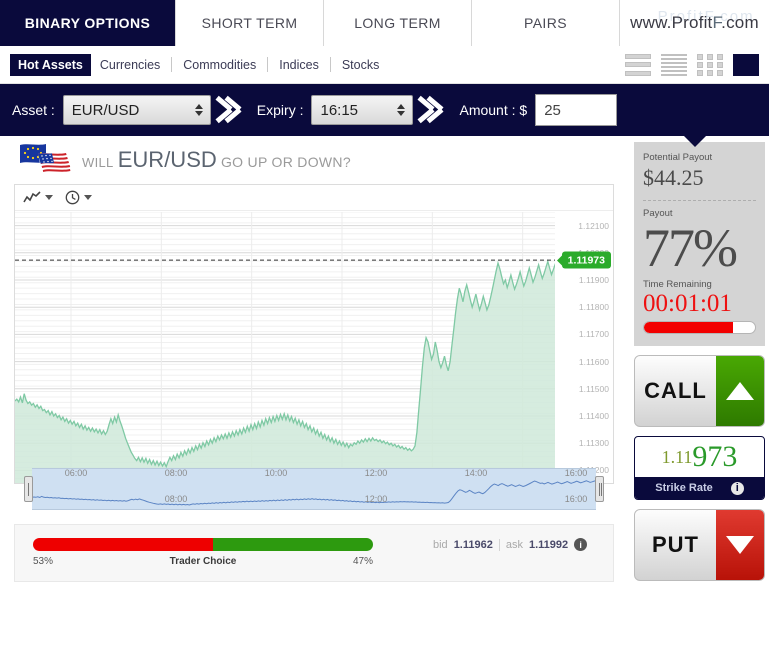  Describe the element at coordinates (219, 65) in the screenshot. I see `category-commodities: Commodities` at that location.